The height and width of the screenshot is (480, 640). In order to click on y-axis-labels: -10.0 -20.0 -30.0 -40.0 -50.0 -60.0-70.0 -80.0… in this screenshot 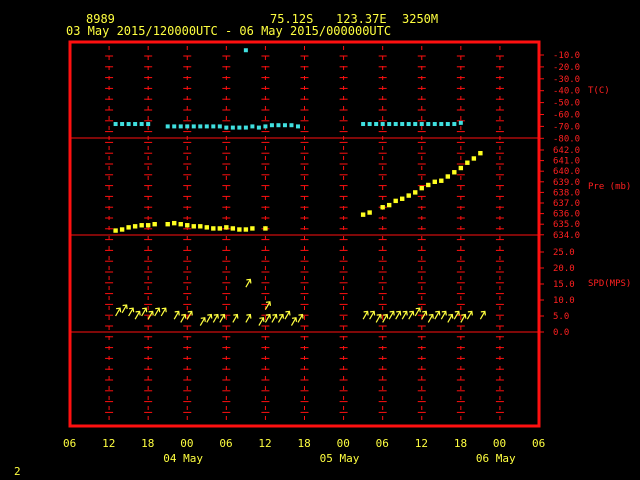, I will do `click(585, 194)`.